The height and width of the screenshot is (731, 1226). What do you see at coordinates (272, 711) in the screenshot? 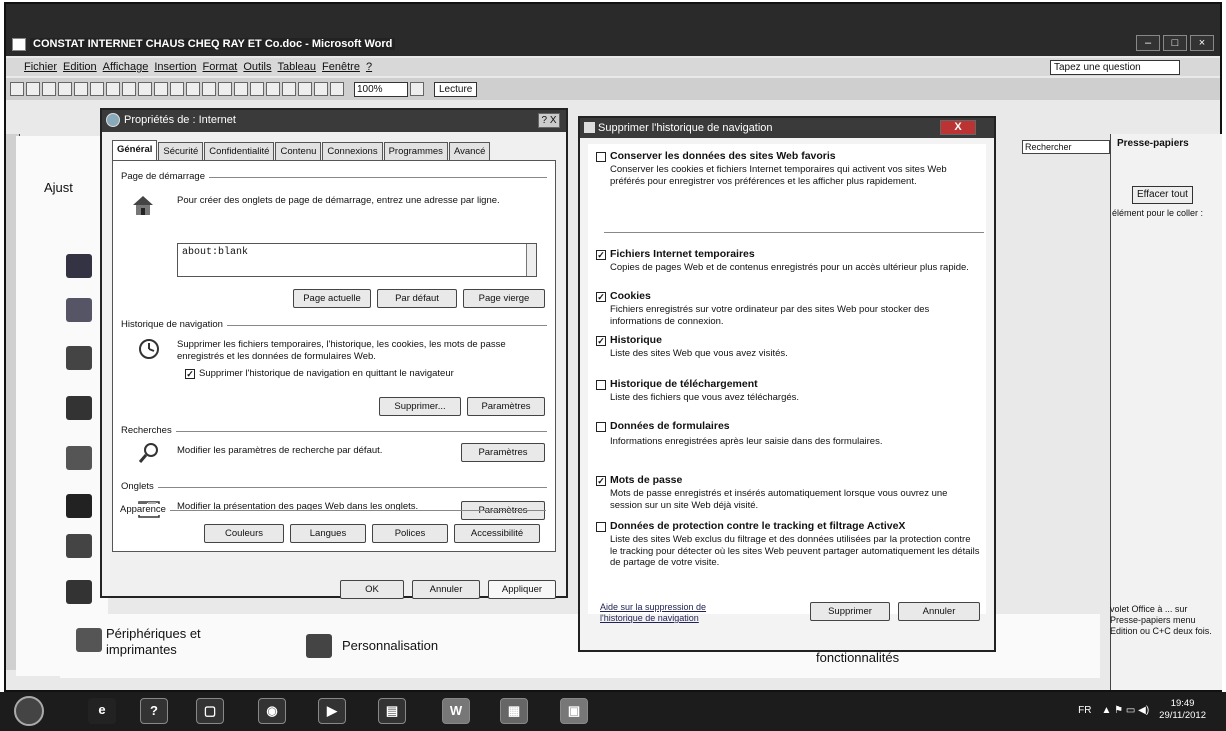
I see `network-app-icon: ◉` at bounding box center [272, 711].